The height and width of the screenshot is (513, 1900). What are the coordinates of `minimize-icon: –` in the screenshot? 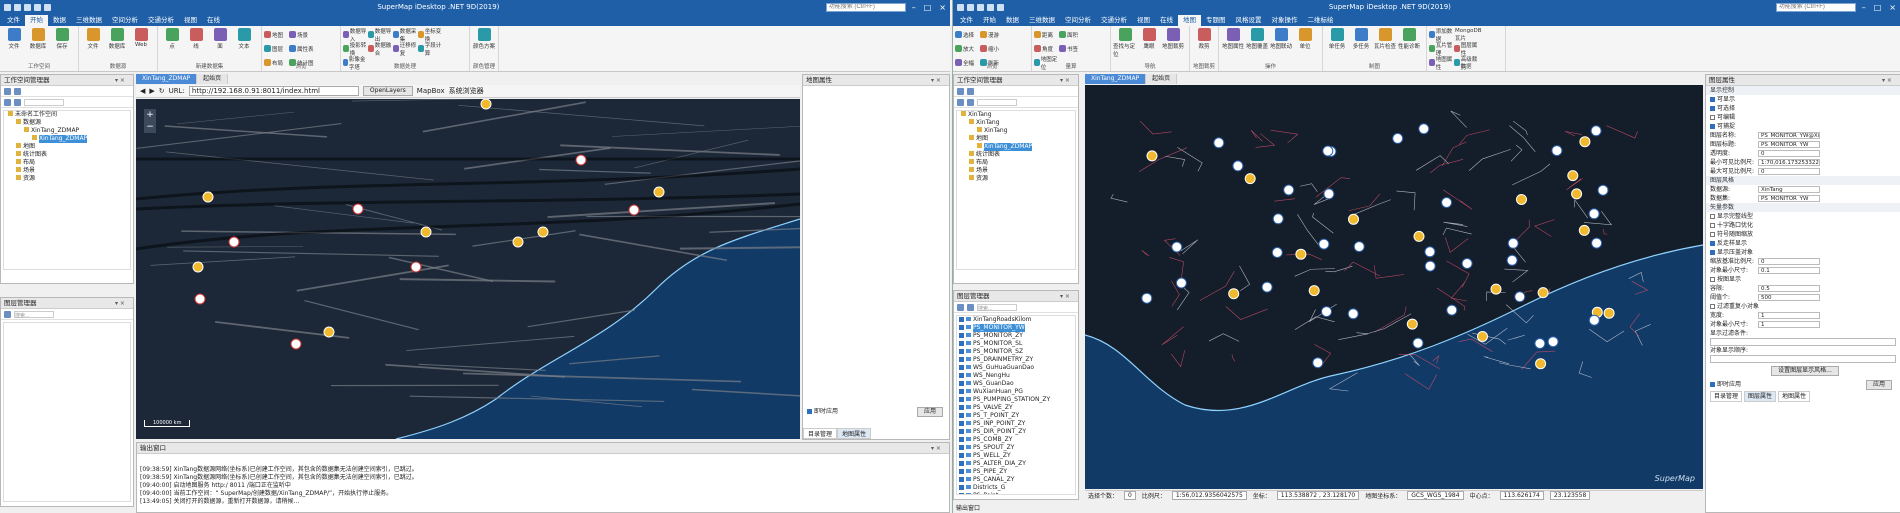 It's located at (914, 7).